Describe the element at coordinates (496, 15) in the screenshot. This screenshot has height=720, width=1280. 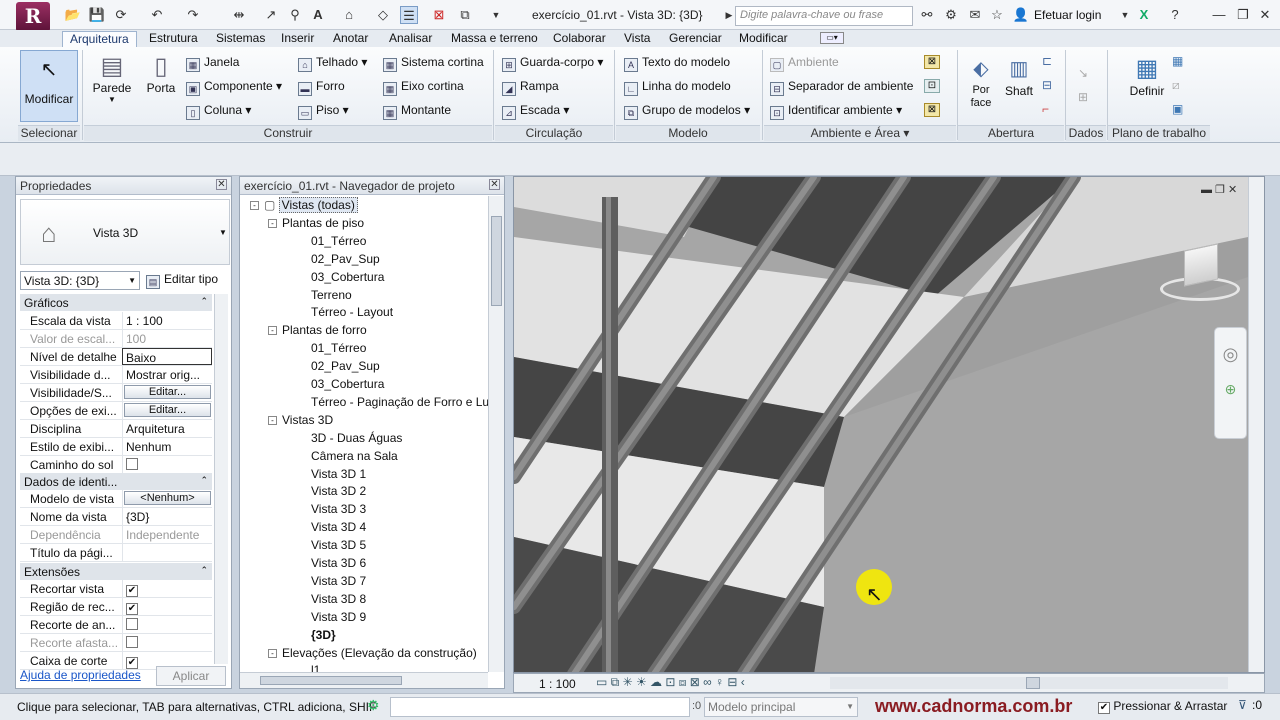
I see `qat-dropdown-icon: ▼` at that location.